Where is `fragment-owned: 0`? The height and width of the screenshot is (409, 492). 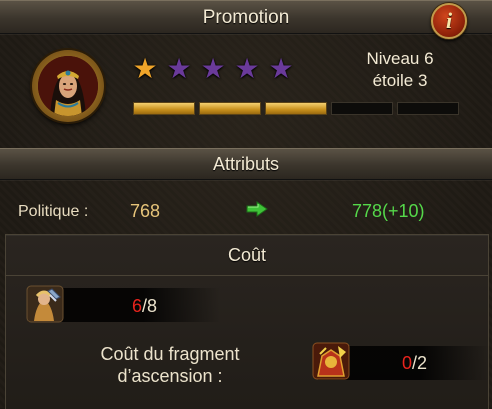 fragment-owned: 0 is located at coordinates (407, 363).